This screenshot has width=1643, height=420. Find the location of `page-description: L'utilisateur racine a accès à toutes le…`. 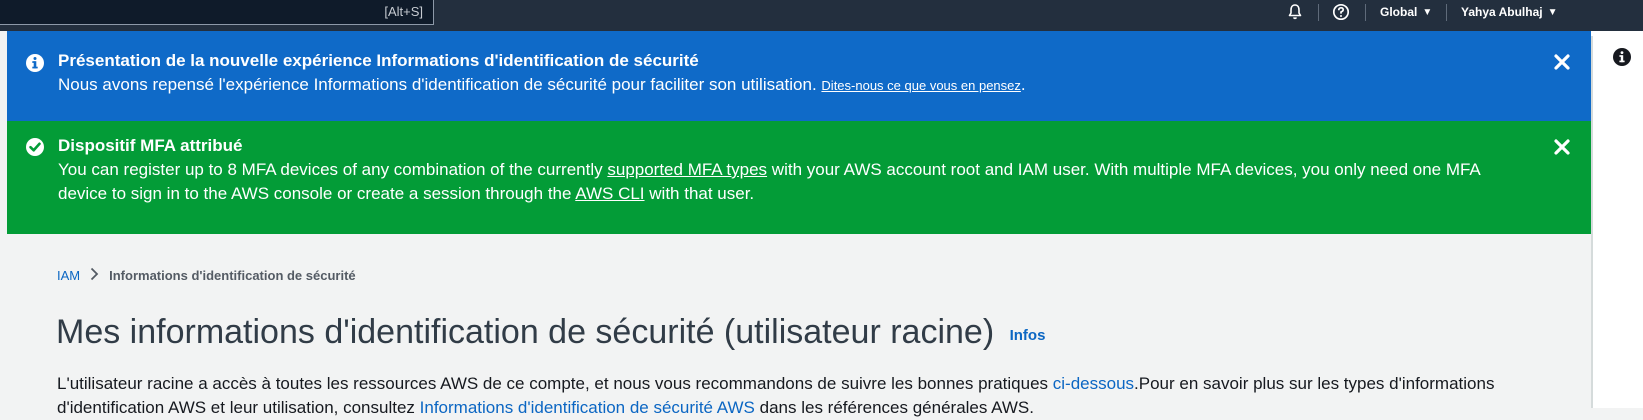

page-description: L'utilisateur racine a accès à toutes le… is located at coordinates (812, 396).